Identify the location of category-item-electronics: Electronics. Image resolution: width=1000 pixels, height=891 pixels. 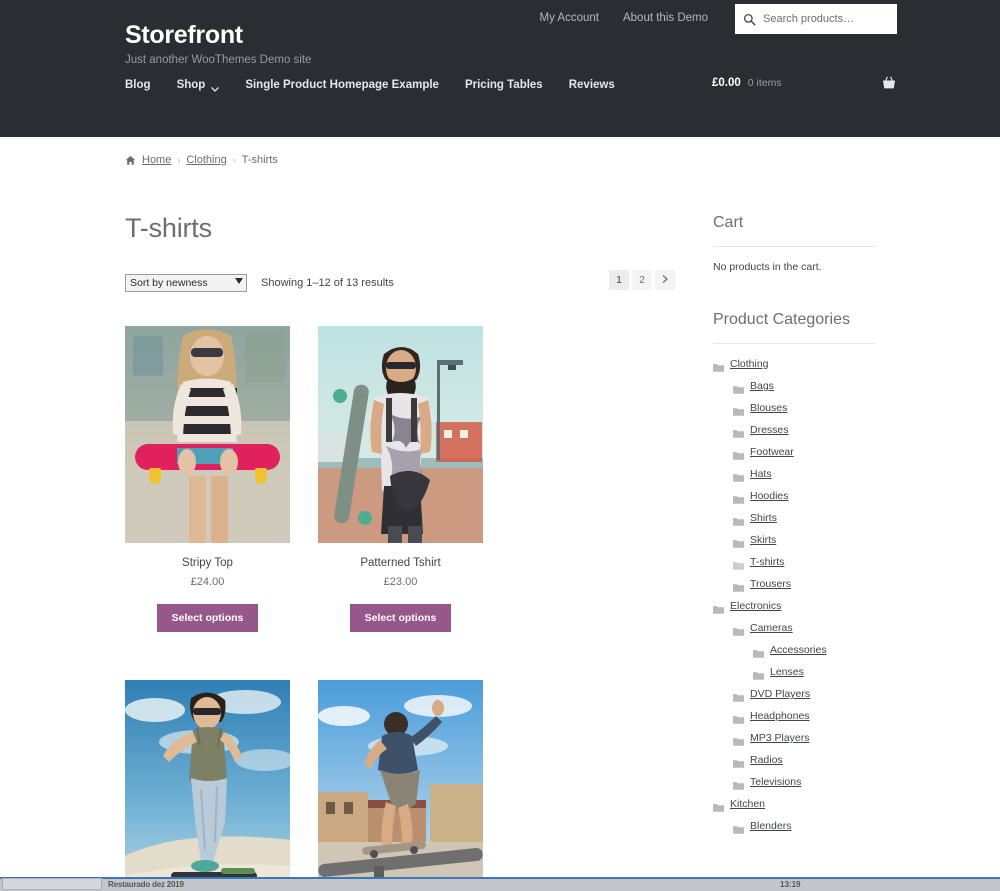
(794, 607).